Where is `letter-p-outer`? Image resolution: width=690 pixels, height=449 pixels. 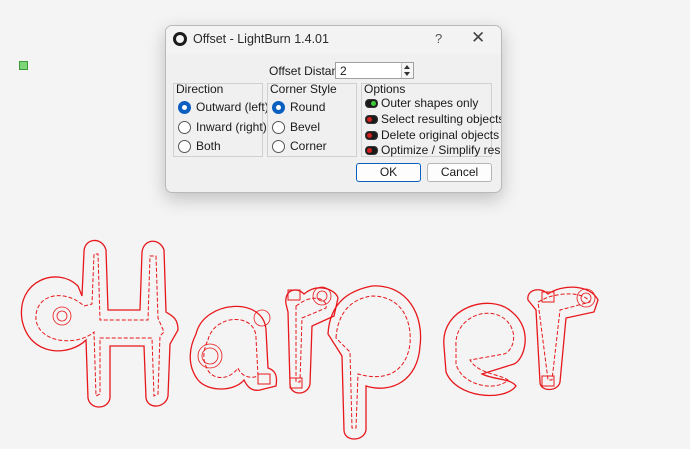 letter-p-outer is located at coordinates (374, 362).